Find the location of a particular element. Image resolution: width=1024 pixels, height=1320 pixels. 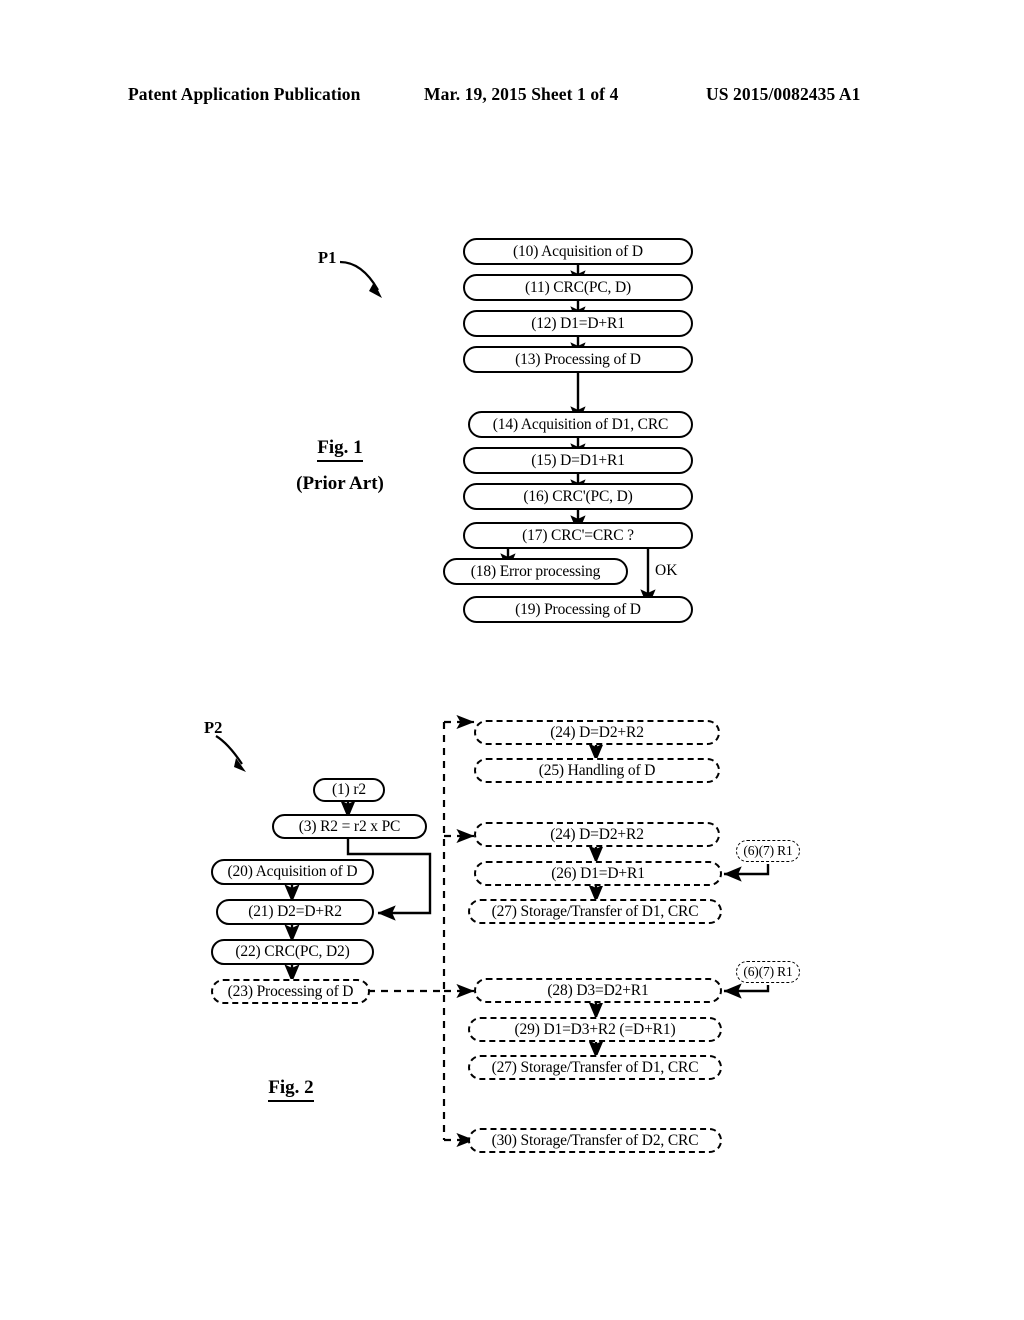

label-p1: P1 is located at coordinates (327, 257).